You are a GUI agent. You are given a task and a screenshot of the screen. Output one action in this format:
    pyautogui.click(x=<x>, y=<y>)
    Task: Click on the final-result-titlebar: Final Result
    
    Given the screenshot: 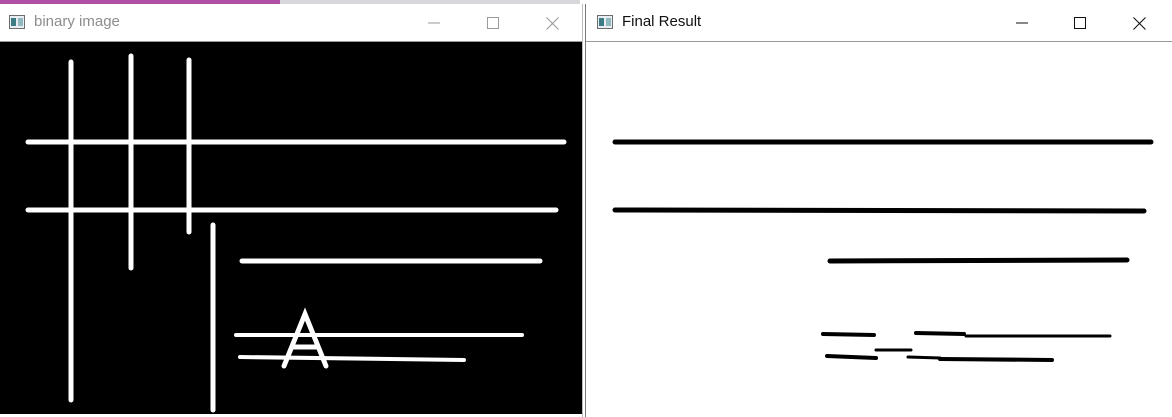 What is the action you would take?
    pyautogui.click(x=879, y=23)
    